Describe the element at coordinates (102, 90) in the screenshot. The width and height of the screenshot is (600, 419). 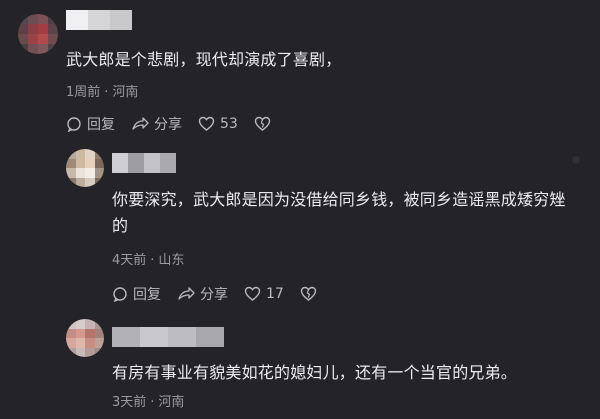
I see `comment-meta: 1周前 · 河南` at that location.